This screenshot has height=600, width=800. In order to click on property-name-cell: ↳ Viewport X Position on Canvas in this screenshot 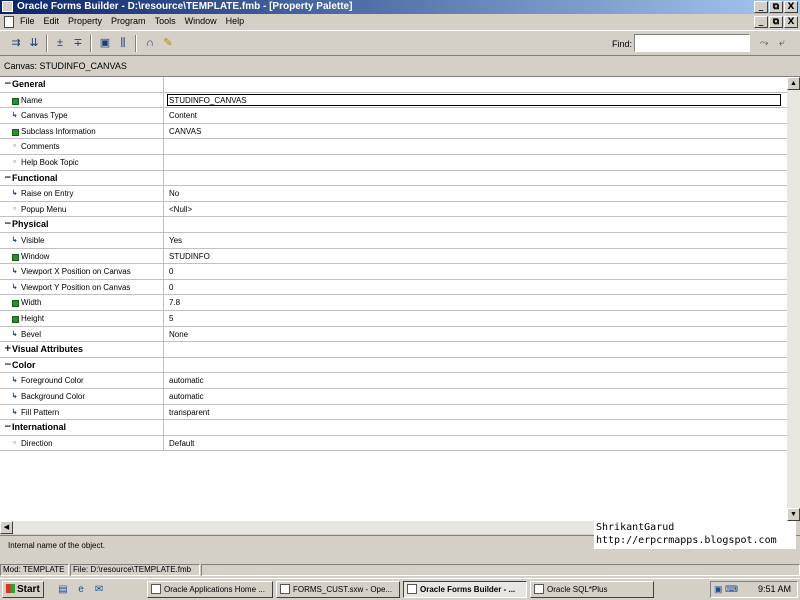, I will do `click(82, 271)`.